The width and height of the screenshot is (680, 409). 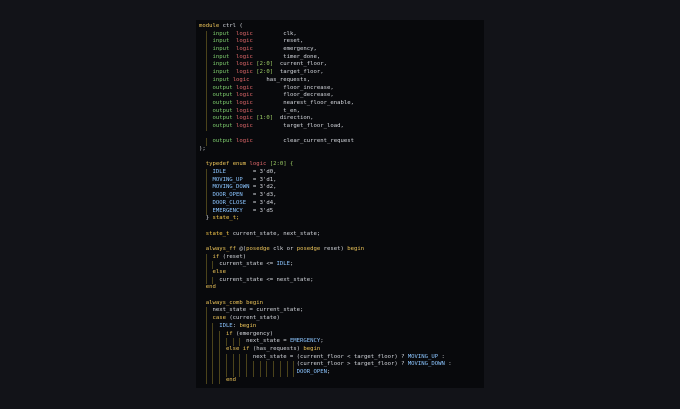 What do you see at coordinates (325, 211) in the screenshot?
I see `code-line: EMERGENCY = 3'd5` at bounding box center [325, 211].